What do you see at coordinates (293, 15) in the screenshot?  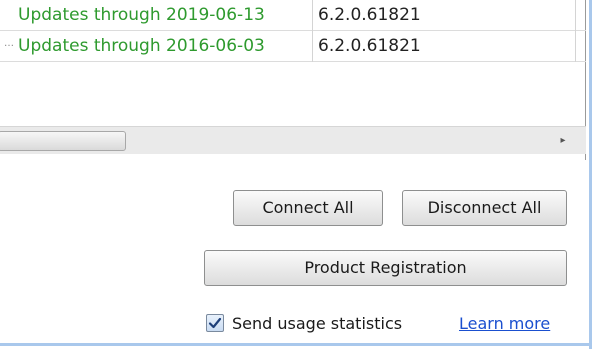 I see `list-item: Updates through 2019-06-13 6.2.0.61821` at bounding box center [293, 15].